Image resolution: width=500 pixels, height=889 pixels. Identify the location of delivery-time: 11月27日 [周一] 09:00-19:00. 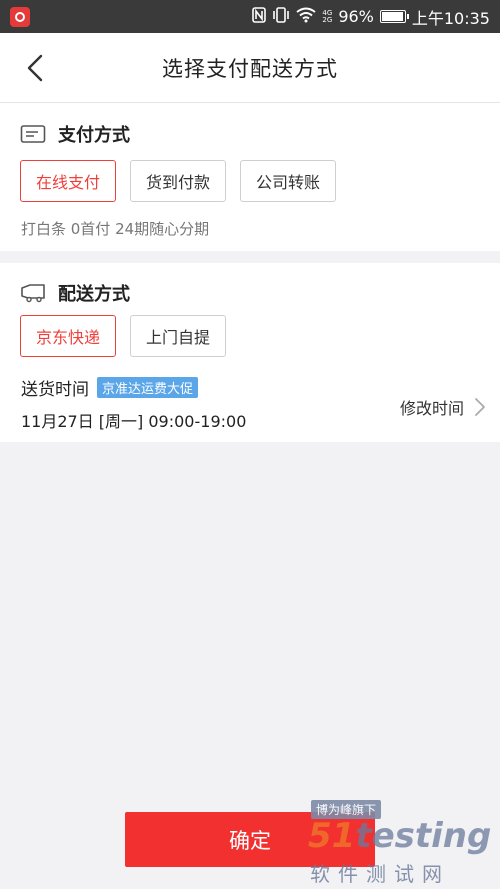
(134, 421).